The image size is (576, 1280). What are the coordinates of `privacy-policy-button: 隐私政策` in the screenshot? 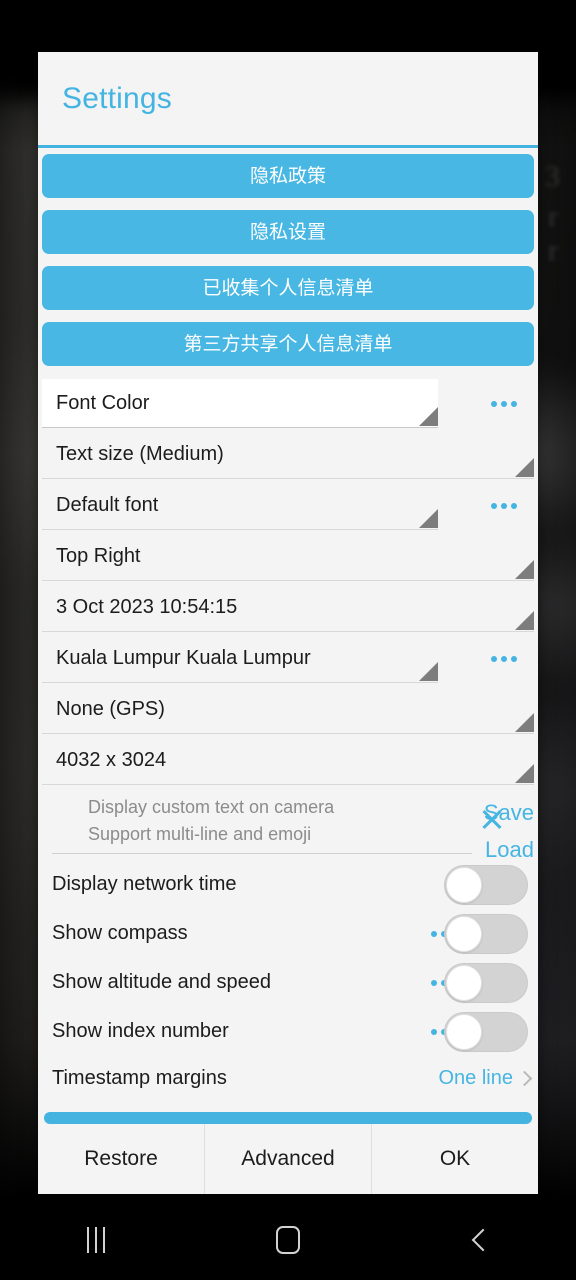 It's located at (288, 176).